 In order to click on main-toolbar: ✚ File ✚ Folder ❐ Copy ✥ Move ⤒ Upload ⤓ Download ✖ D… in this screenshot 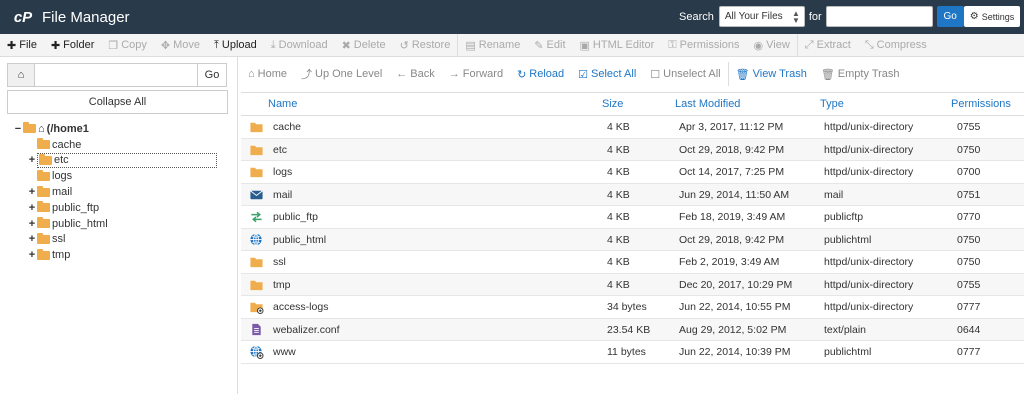, I will do `click(512, 45)`.